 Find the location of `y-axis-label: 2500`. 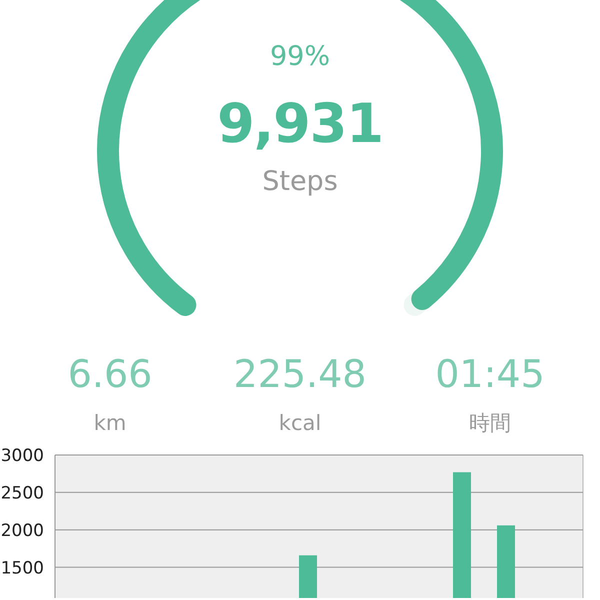

y-axis-label: 2500 is located at coordinates (22, 493).